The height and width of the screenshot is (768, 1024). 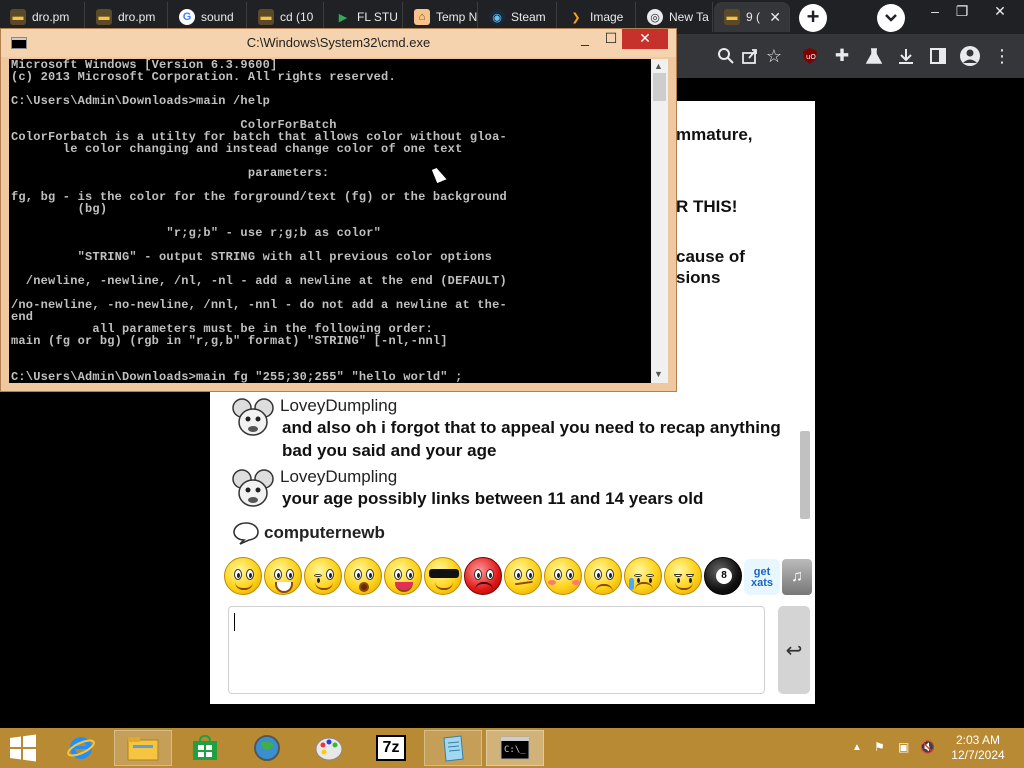 I want to click on scroll-down-arrow-icon: ▼, so click(x=658, y=374).